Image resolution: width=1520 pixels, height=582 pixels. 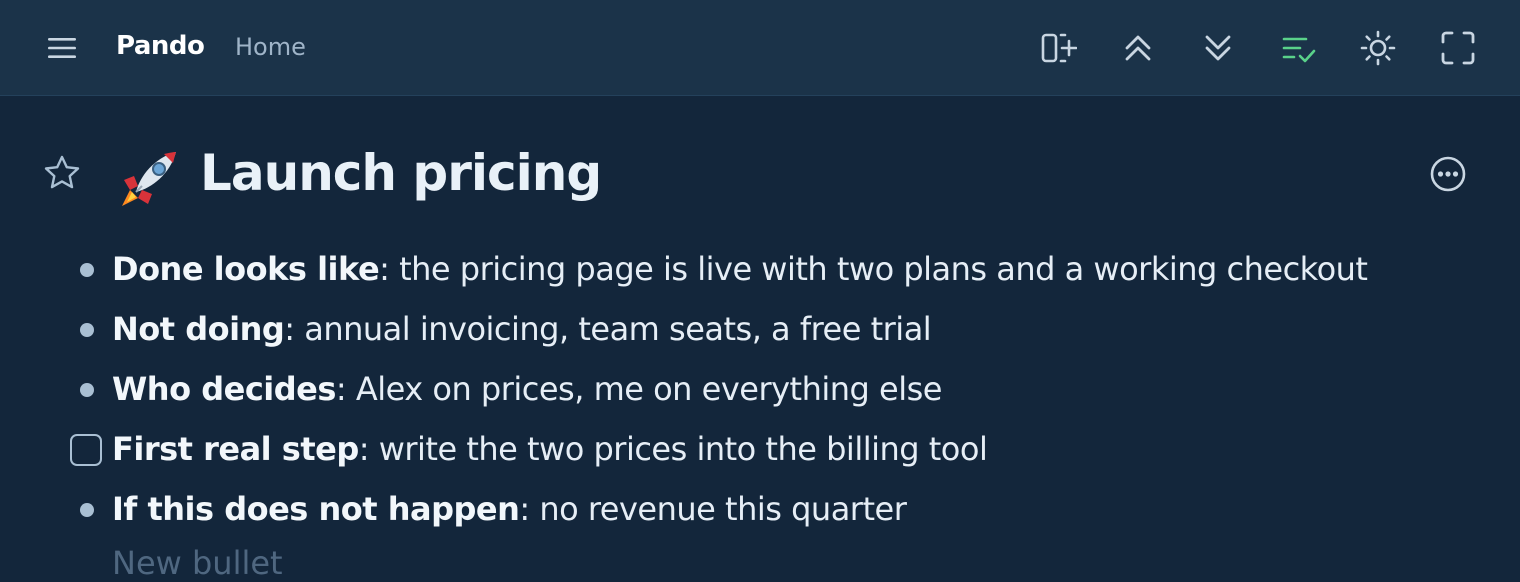 What do you see at coordinates (1218, 48) in the screenshot?
I see `expand-all-icon` at bounding box center [1218, 48].